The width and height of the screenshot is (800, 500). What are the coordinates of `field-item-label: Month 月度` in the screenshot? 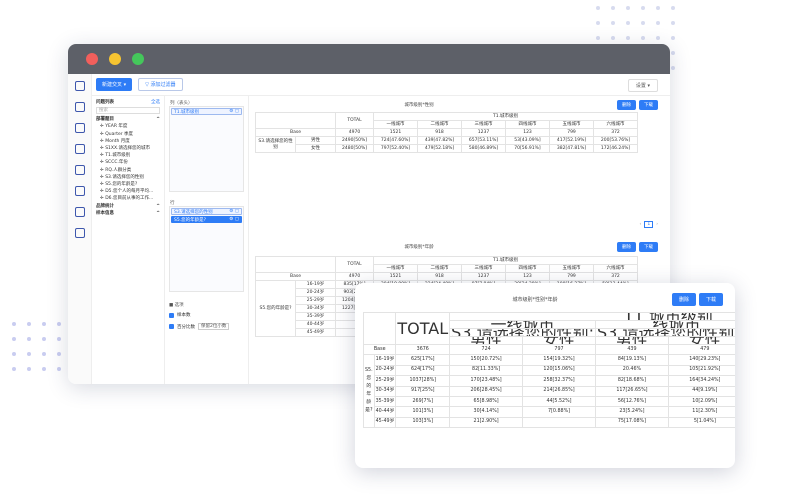 It's located at (117, 141).